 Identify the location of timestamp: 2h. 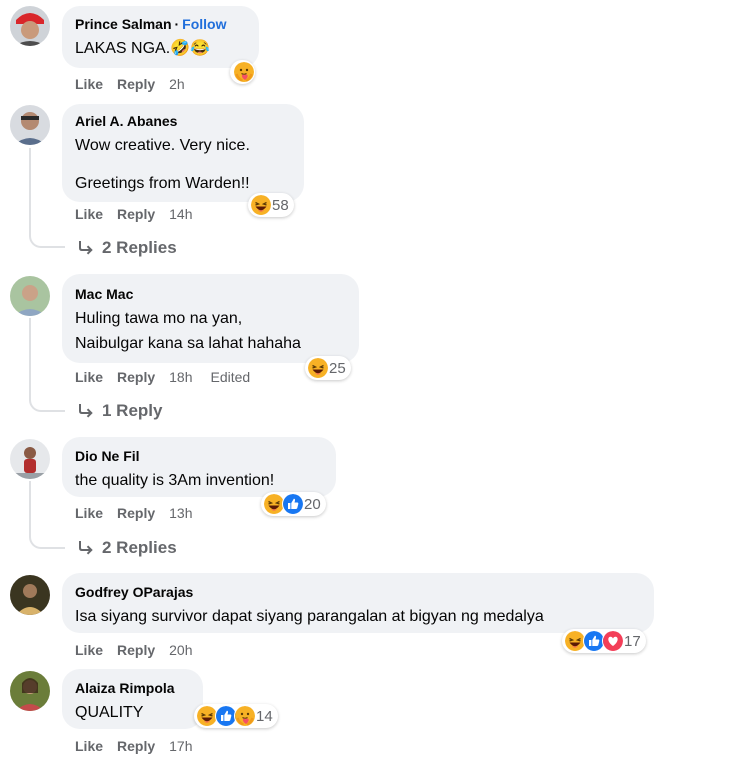
(177, 84).